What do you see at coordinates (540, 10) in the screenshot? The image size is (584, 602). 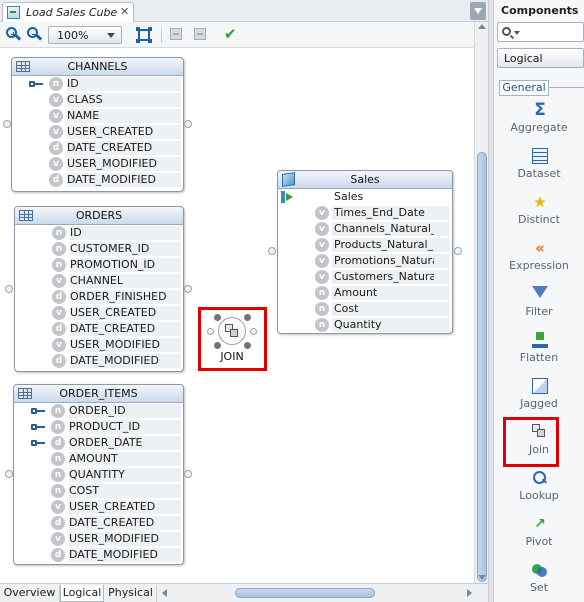 I see `components-panel-title: Components` at bounding box center [540, 10].